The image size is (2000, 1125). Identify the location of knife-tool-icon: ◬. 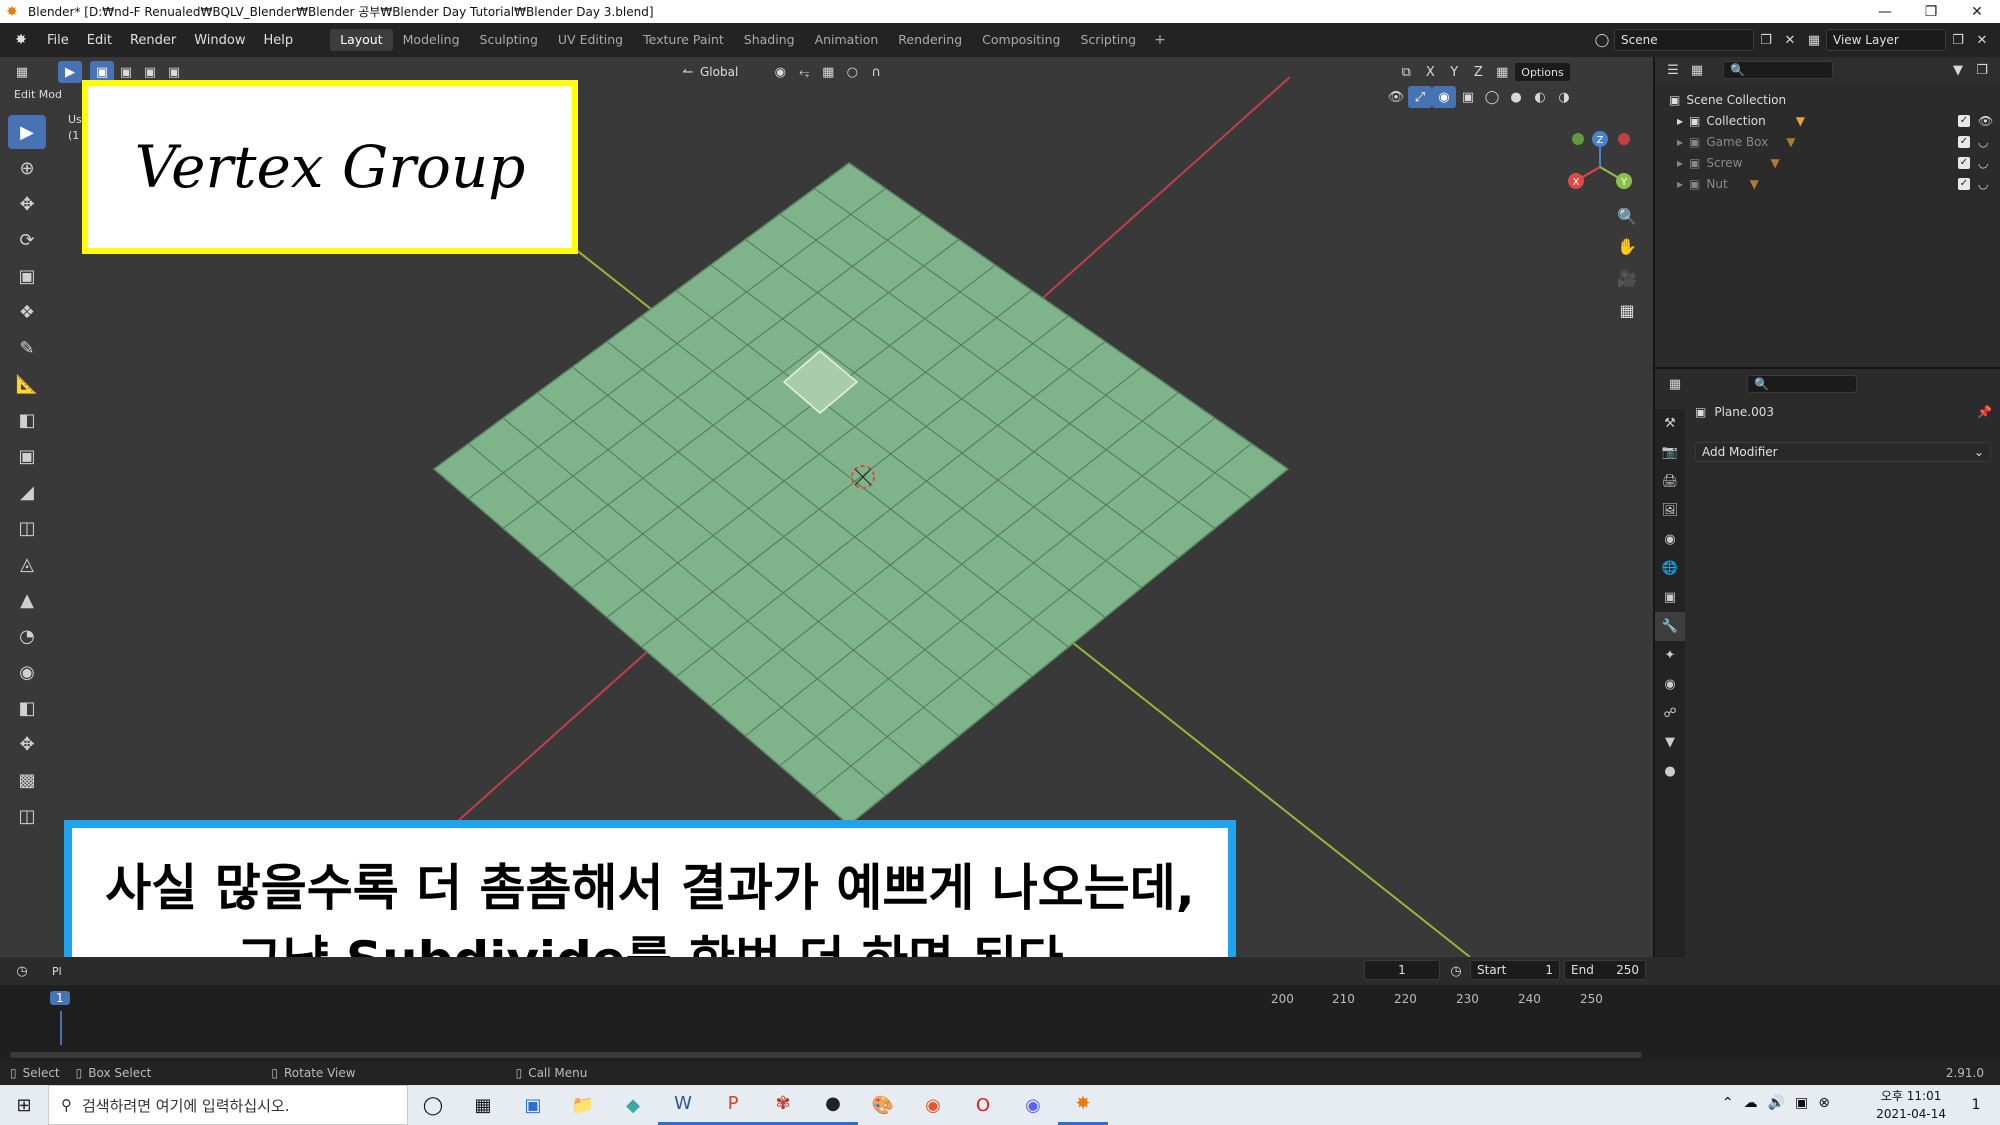
(27, 564).